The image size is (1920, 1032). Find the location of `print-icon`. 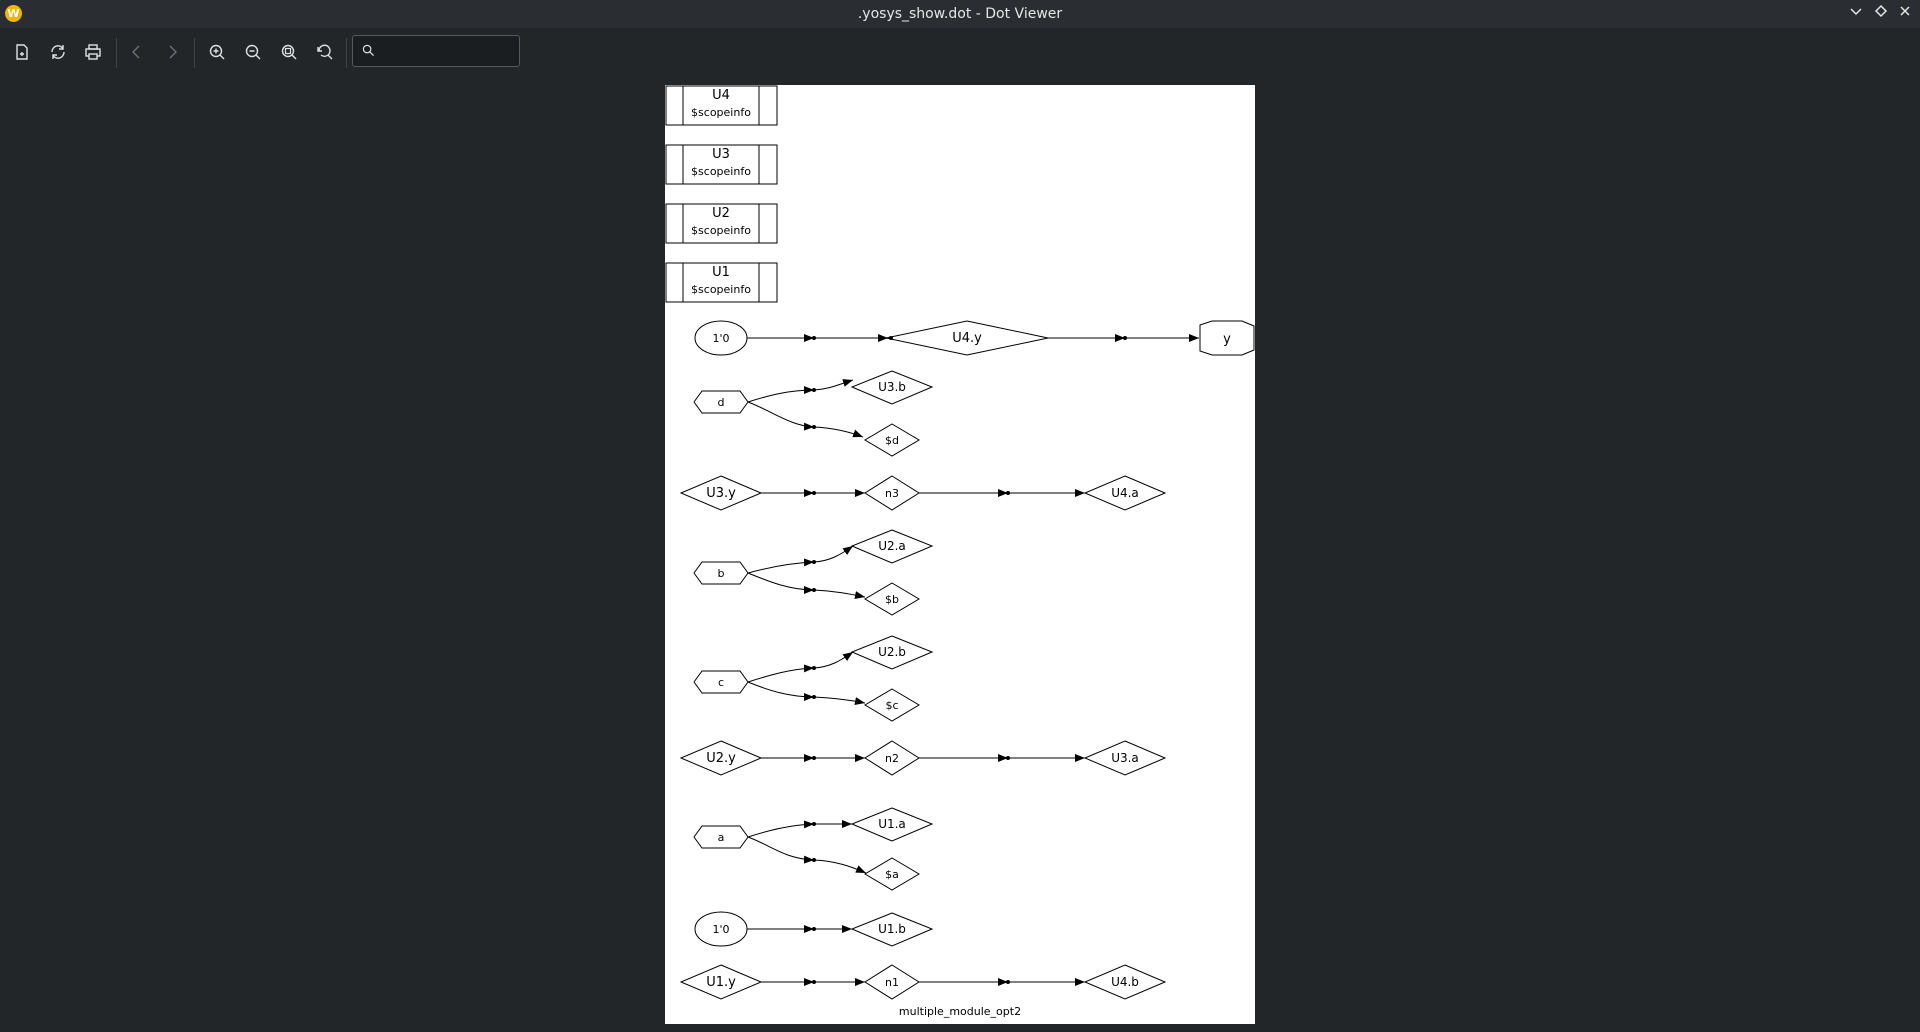

print-icon is located at coordinates (93, 52).